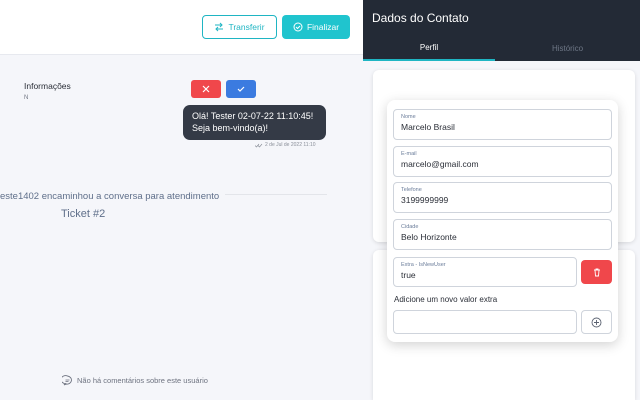  Describe the element at coordinates (501, 18) in the screenshot. I see `panel-title: Dados do Contato` at that location.